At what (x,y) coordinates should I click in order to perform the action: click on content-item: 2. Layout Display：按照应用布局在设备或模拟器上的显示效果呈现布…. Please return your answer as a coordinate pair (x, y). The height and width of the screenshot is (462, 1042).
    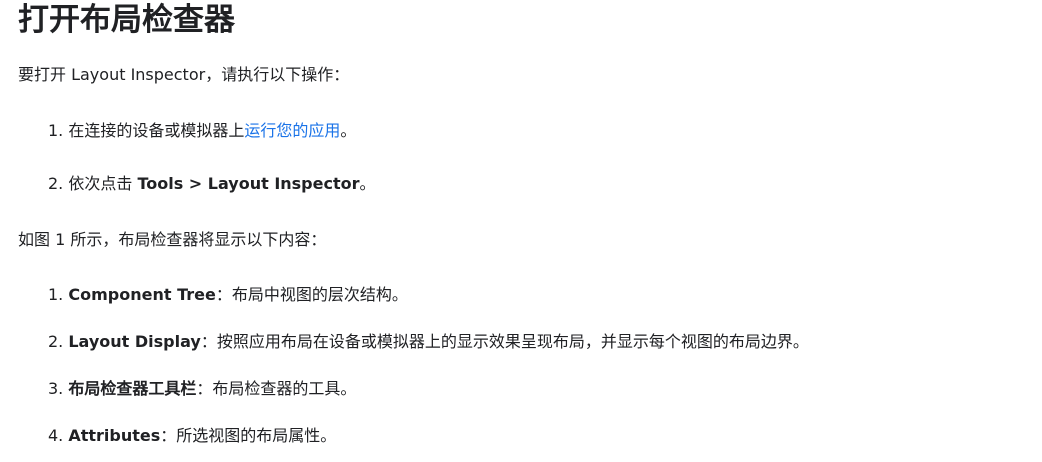
    Looking at the image, I should click on (428, 342).